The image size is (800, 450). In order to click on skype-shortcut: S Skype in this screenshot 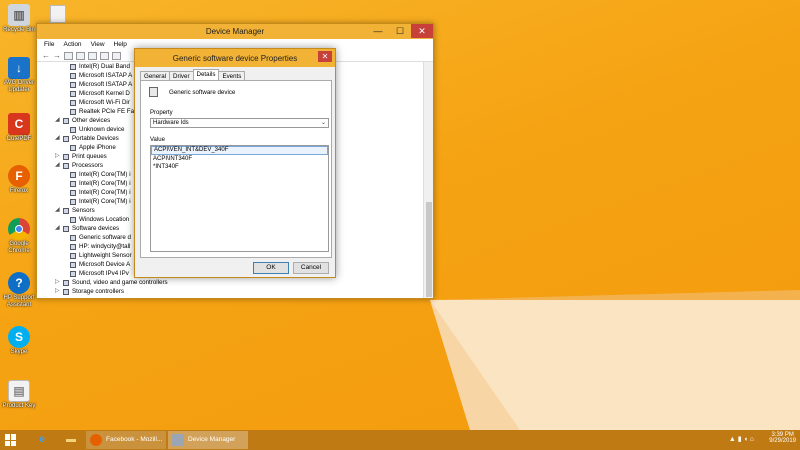, I will do `click(19, 341)`.